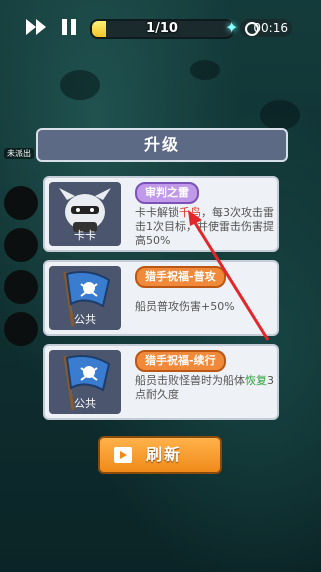 The width and height of the screenshot is (321, 572). I want to click on card-description: 船员击败怪兽时为船体恢复3点耐久度, so click(206, 388).